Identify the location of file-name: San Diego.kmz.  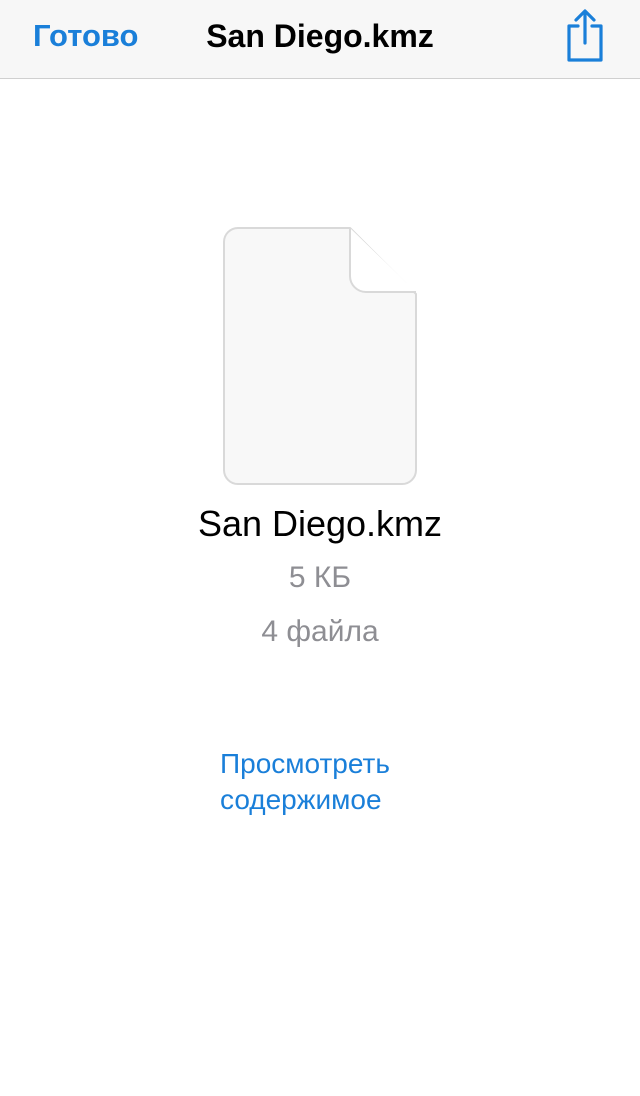
(320, 523).